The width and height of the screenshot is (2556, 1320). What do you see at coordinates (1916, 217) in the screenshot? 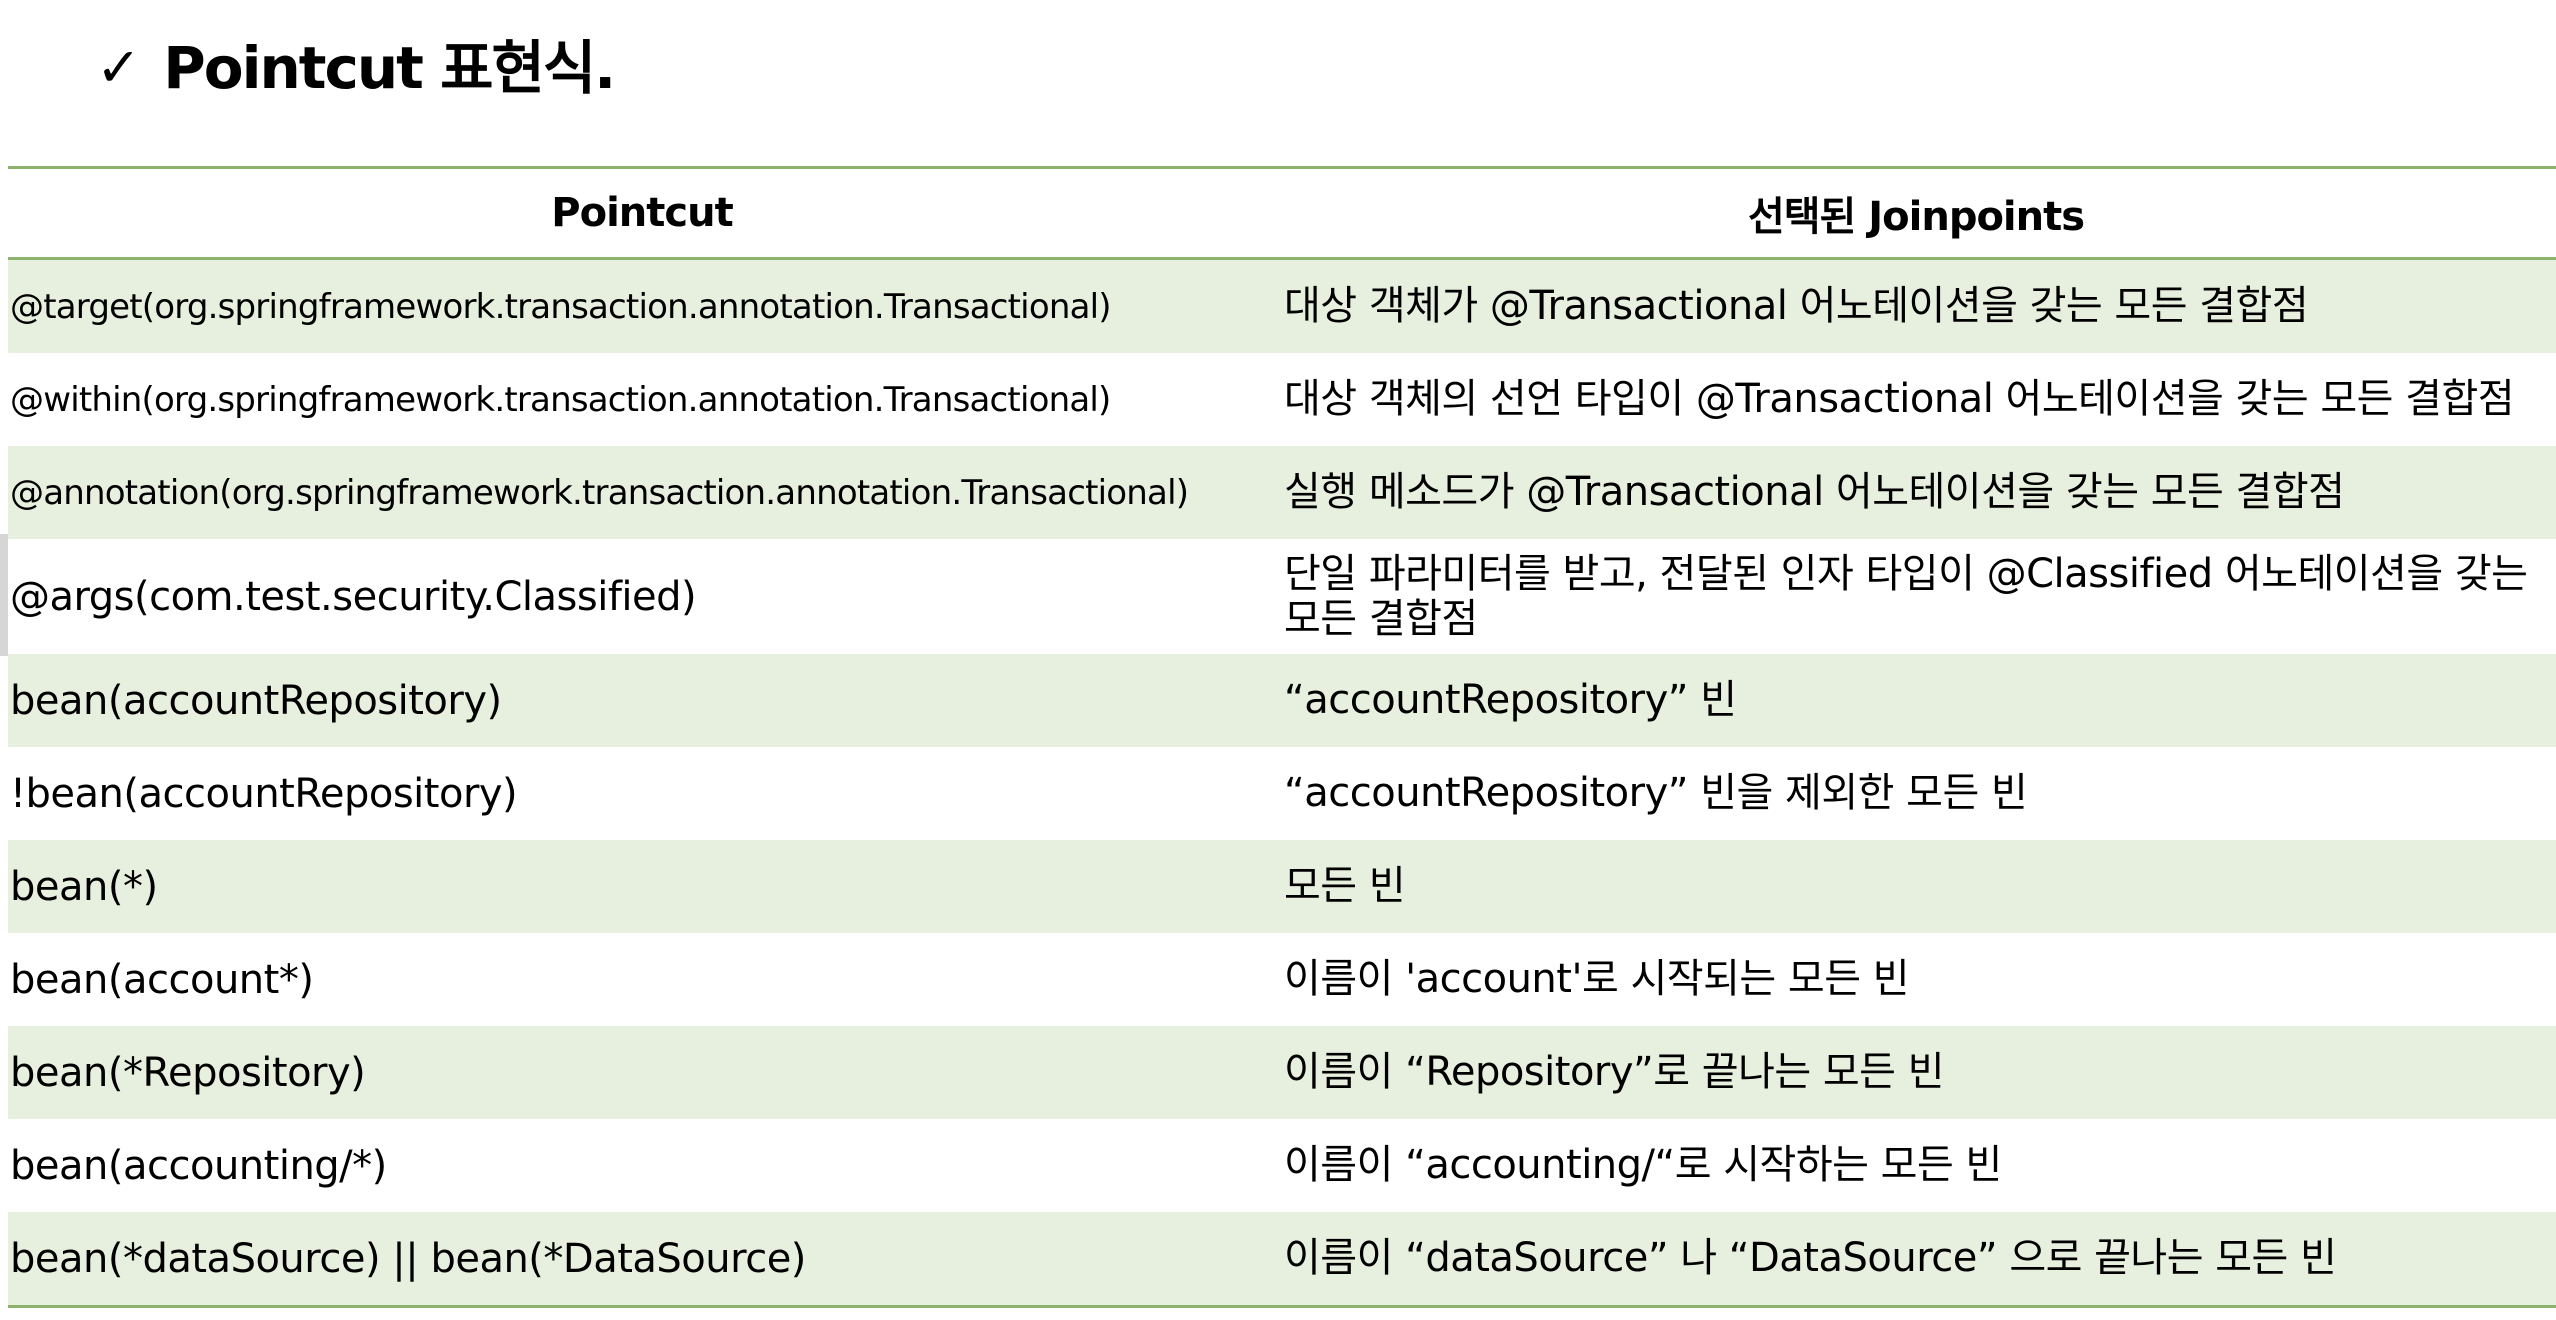
I see `column-header-joinpoints: 선택된 Joinpoints` at bounding box center [1916, 217].